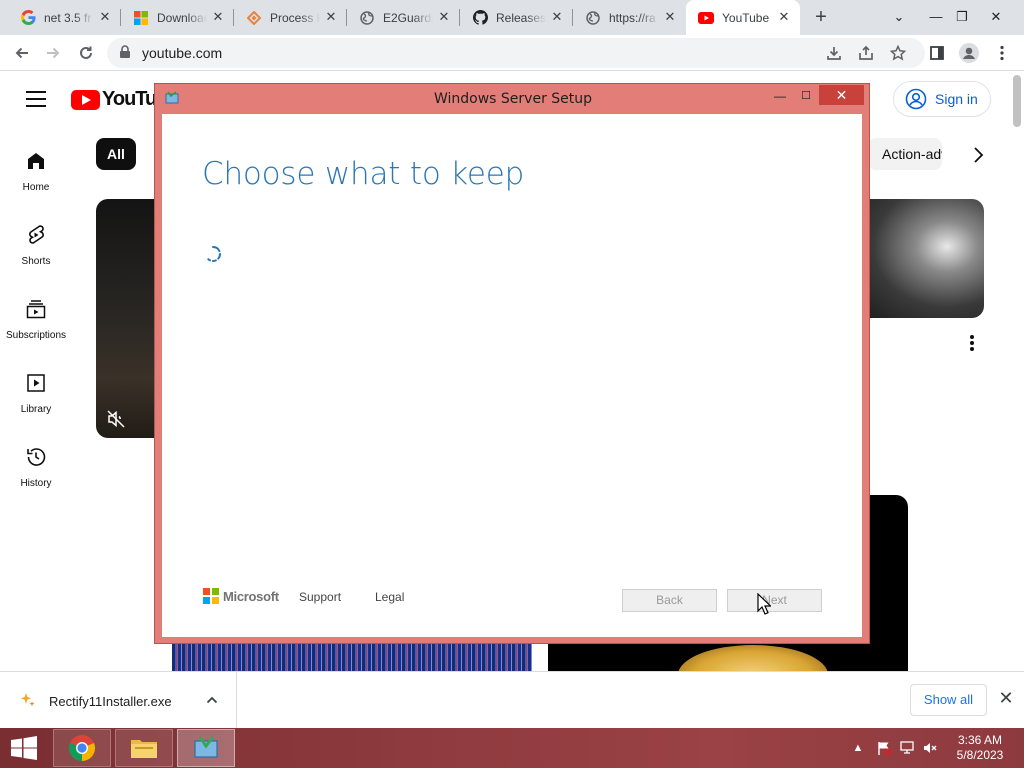 Image resolution: width=1024 pixels, height=768 pixels. What do you see at coordinates (930, 748) in the screenshot?
I see `volume-muted-icon` at bounding box center [930, 748].